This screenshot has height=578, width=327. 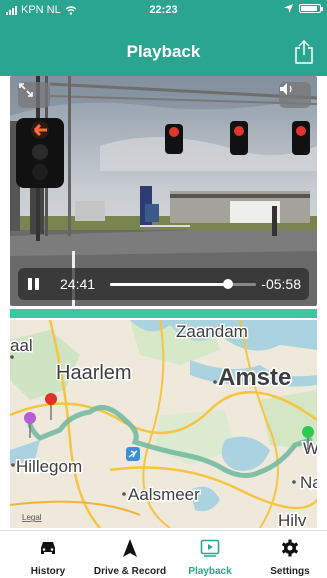 I want to click on panel-divider, so click(x=163, y=313).